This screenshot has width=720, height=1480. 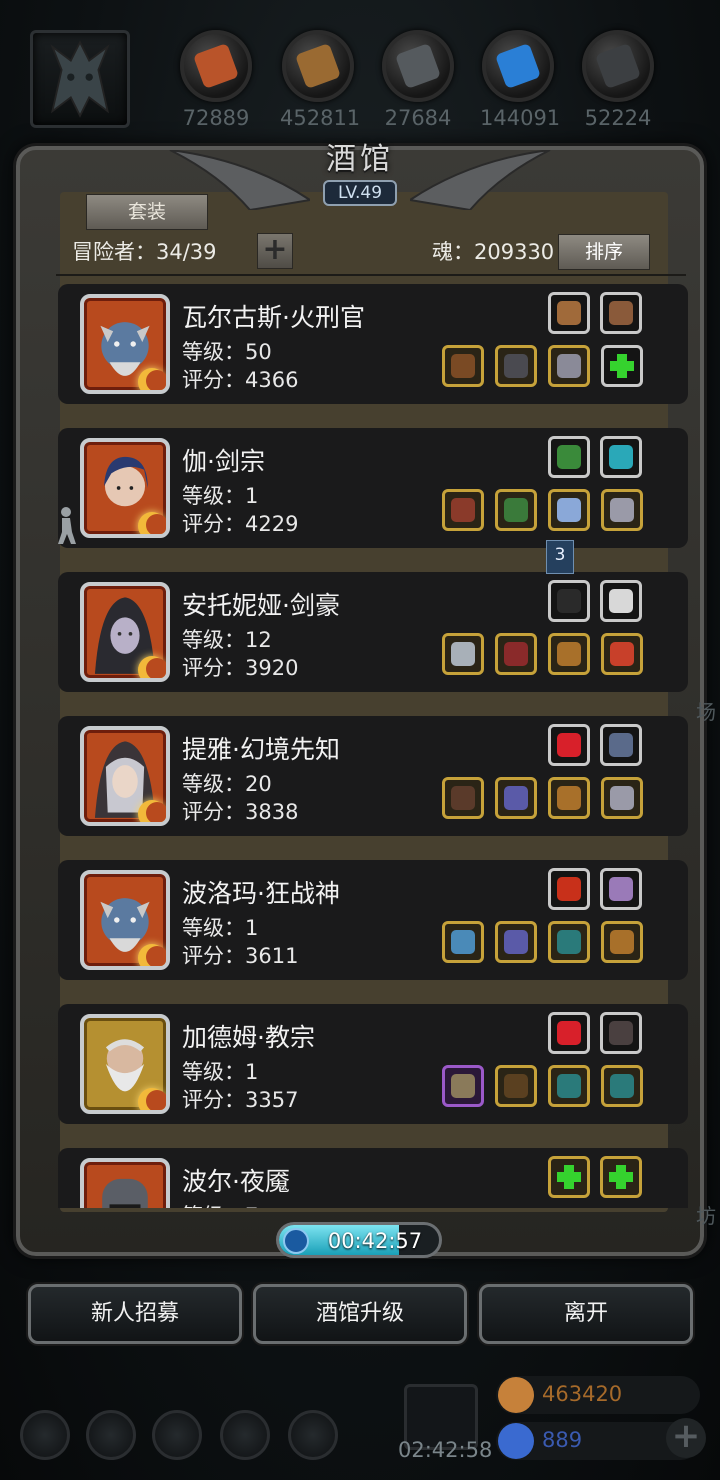 What do you see at coordinates (373, 920) in the screenshot?
I see `hero-card: 波洛玛·狂战神 等级：1 评分：3611` at bounding box center [373, 920].